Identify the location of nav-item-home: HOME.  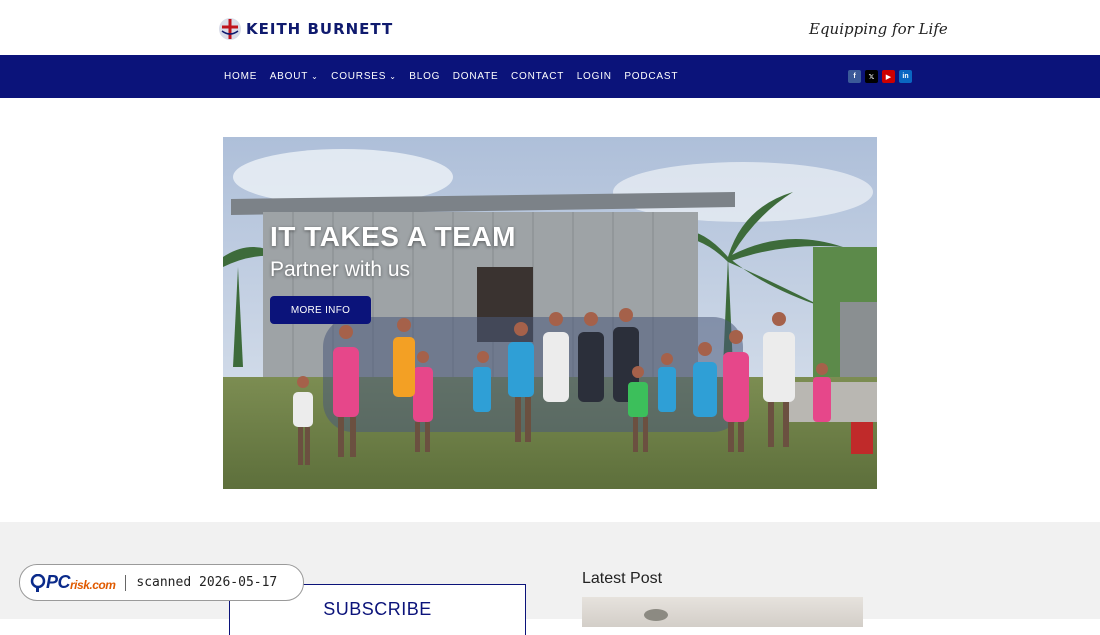
(240, 76).